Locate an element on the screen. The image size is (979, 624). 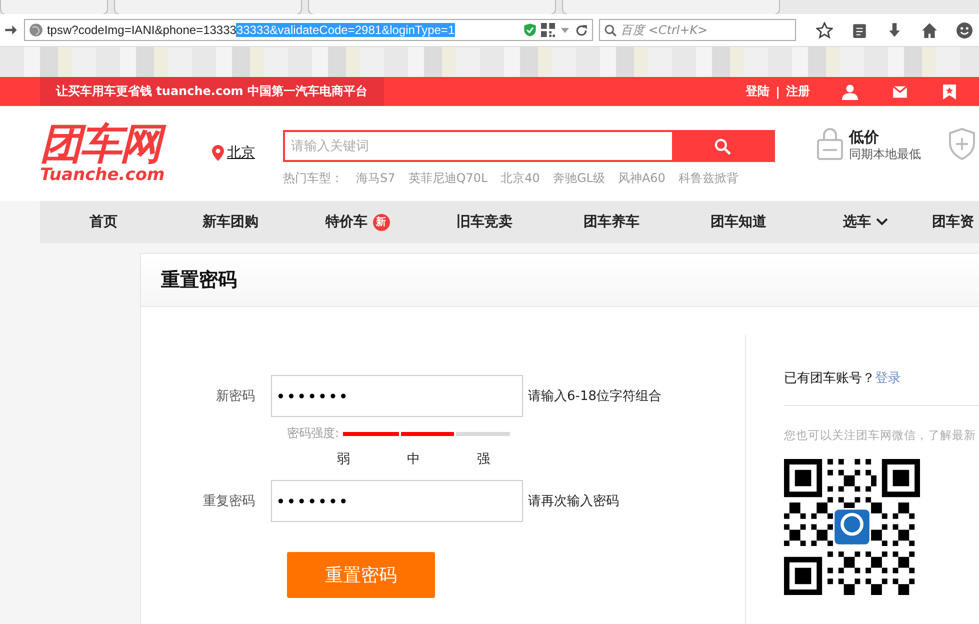
address-bar: tpsw?codeImg=IANI&phone=1333333333&validateCode=2981&loginType=1 is located at coordinates (308, 30).